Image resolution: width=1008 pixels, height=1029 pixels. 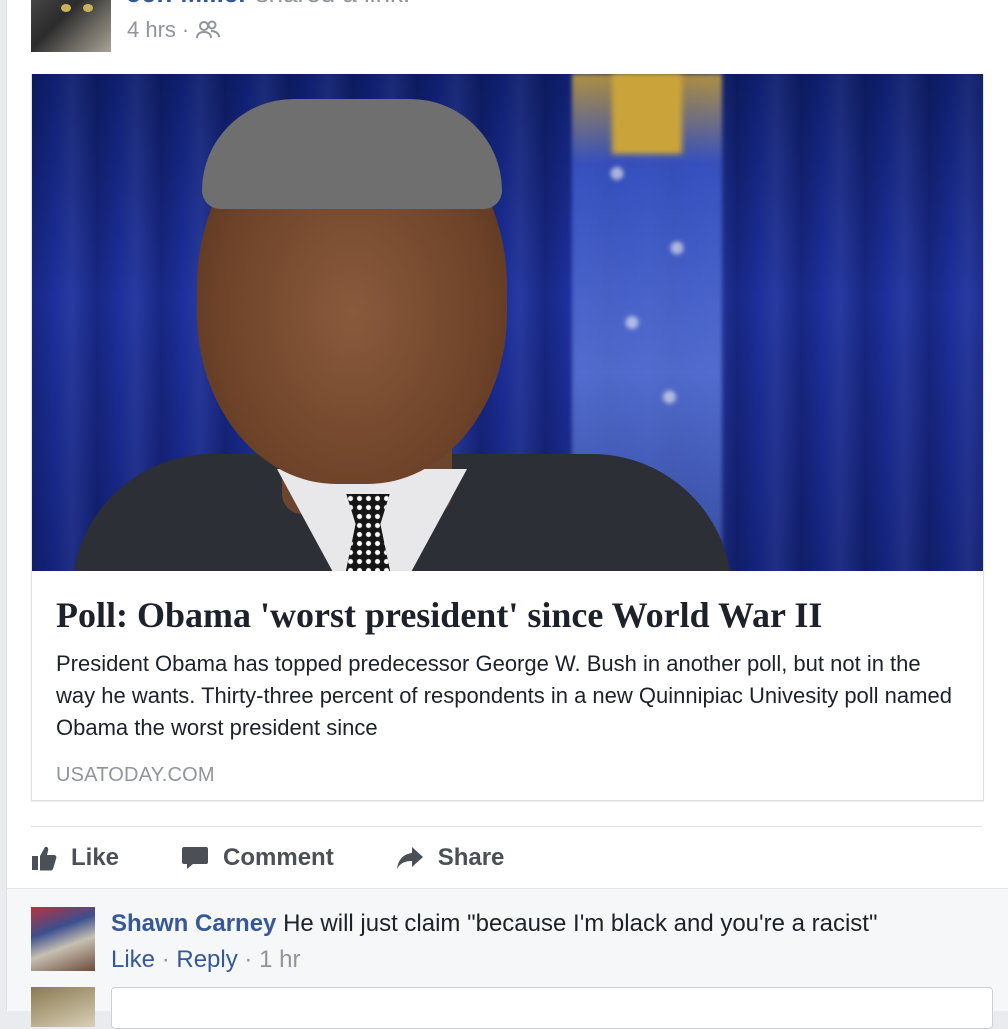 What do you see at coordinates (647, 114) in the screenshot?
I see `flag-finial` at bounding box center [647, 114].